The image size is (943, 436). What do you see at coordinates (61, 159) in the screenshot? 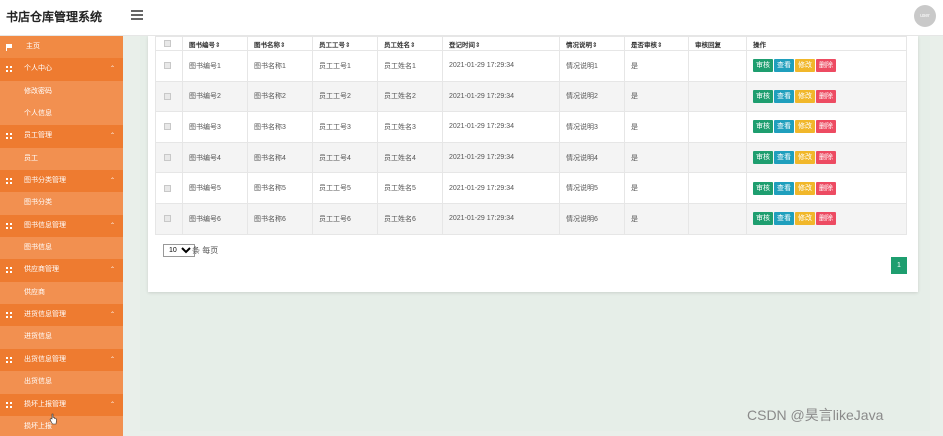
I see `sidebar-item-employee: 员工` at bounding box center [61, 159].